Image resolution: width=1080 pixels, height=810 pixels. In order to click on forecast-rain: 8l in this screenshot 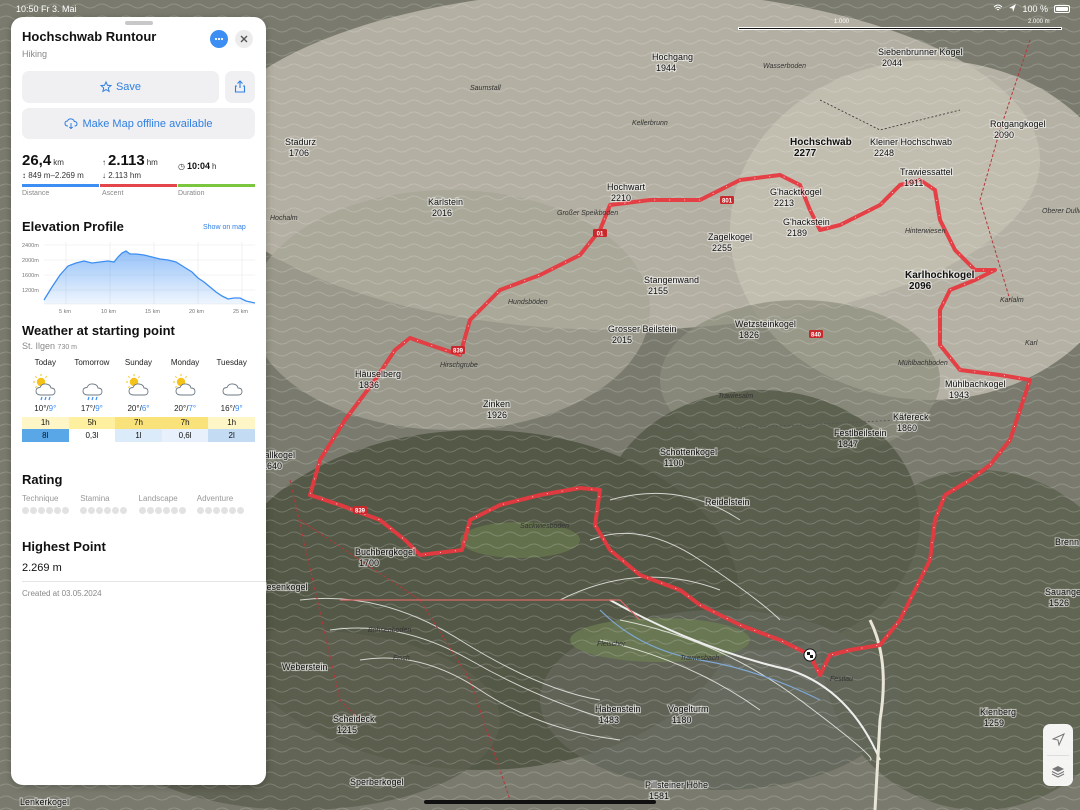, I will do `click(45, 435)`.